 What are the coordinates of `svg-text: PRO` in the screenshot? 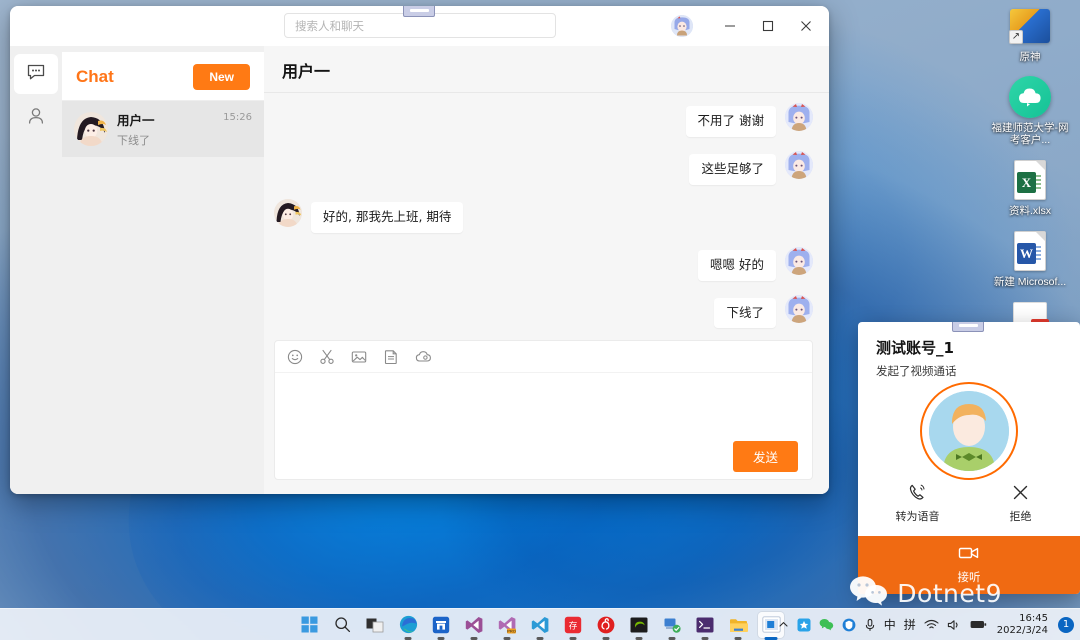 It's located at (511, 630).